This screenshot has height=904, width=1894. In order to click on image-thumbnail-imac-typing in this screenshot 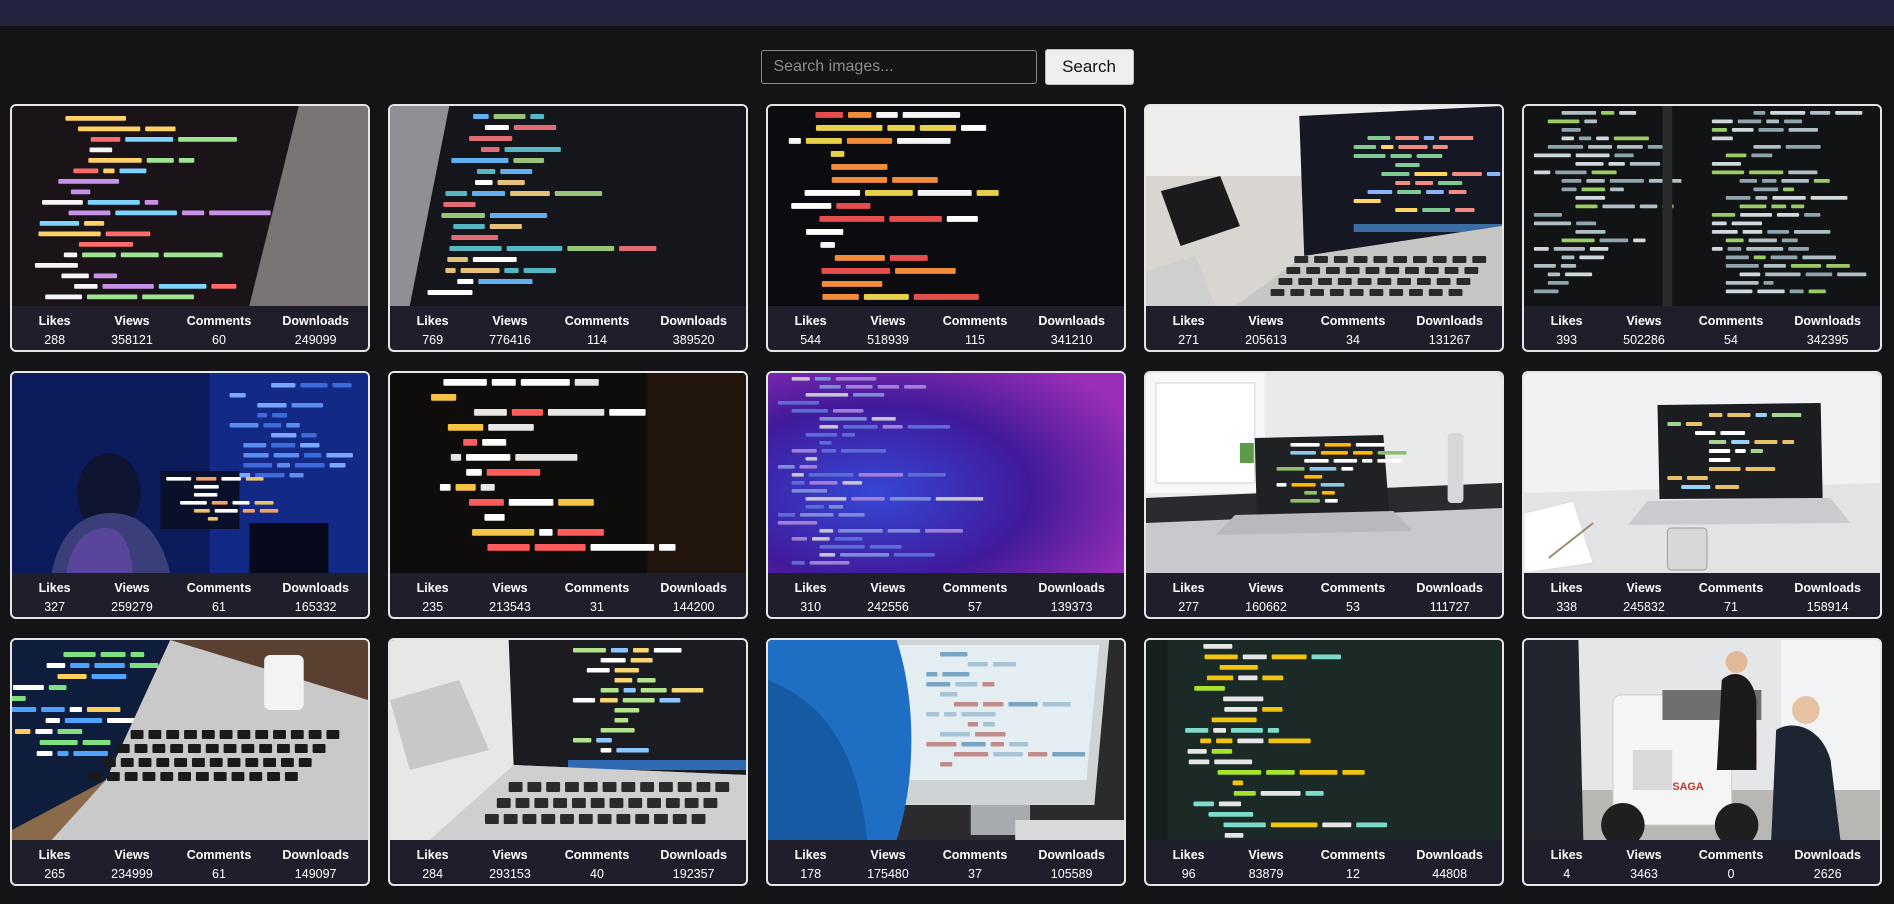, I will do `click(946, 740)`.